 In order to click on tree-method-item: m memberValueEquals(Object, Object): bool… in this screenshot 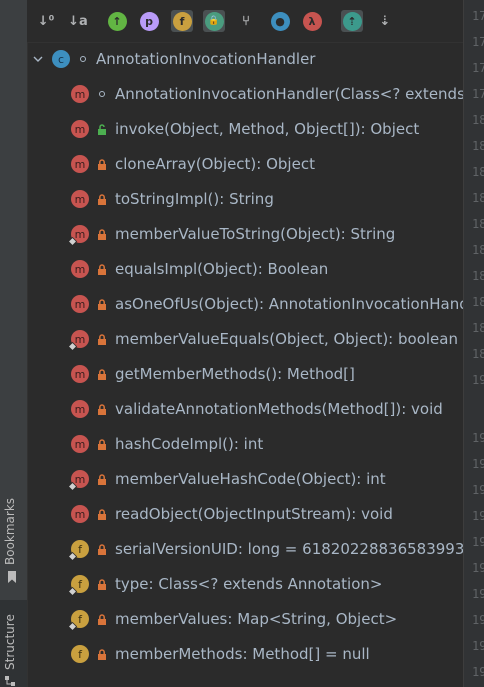, I will do `click(245, 339)`.